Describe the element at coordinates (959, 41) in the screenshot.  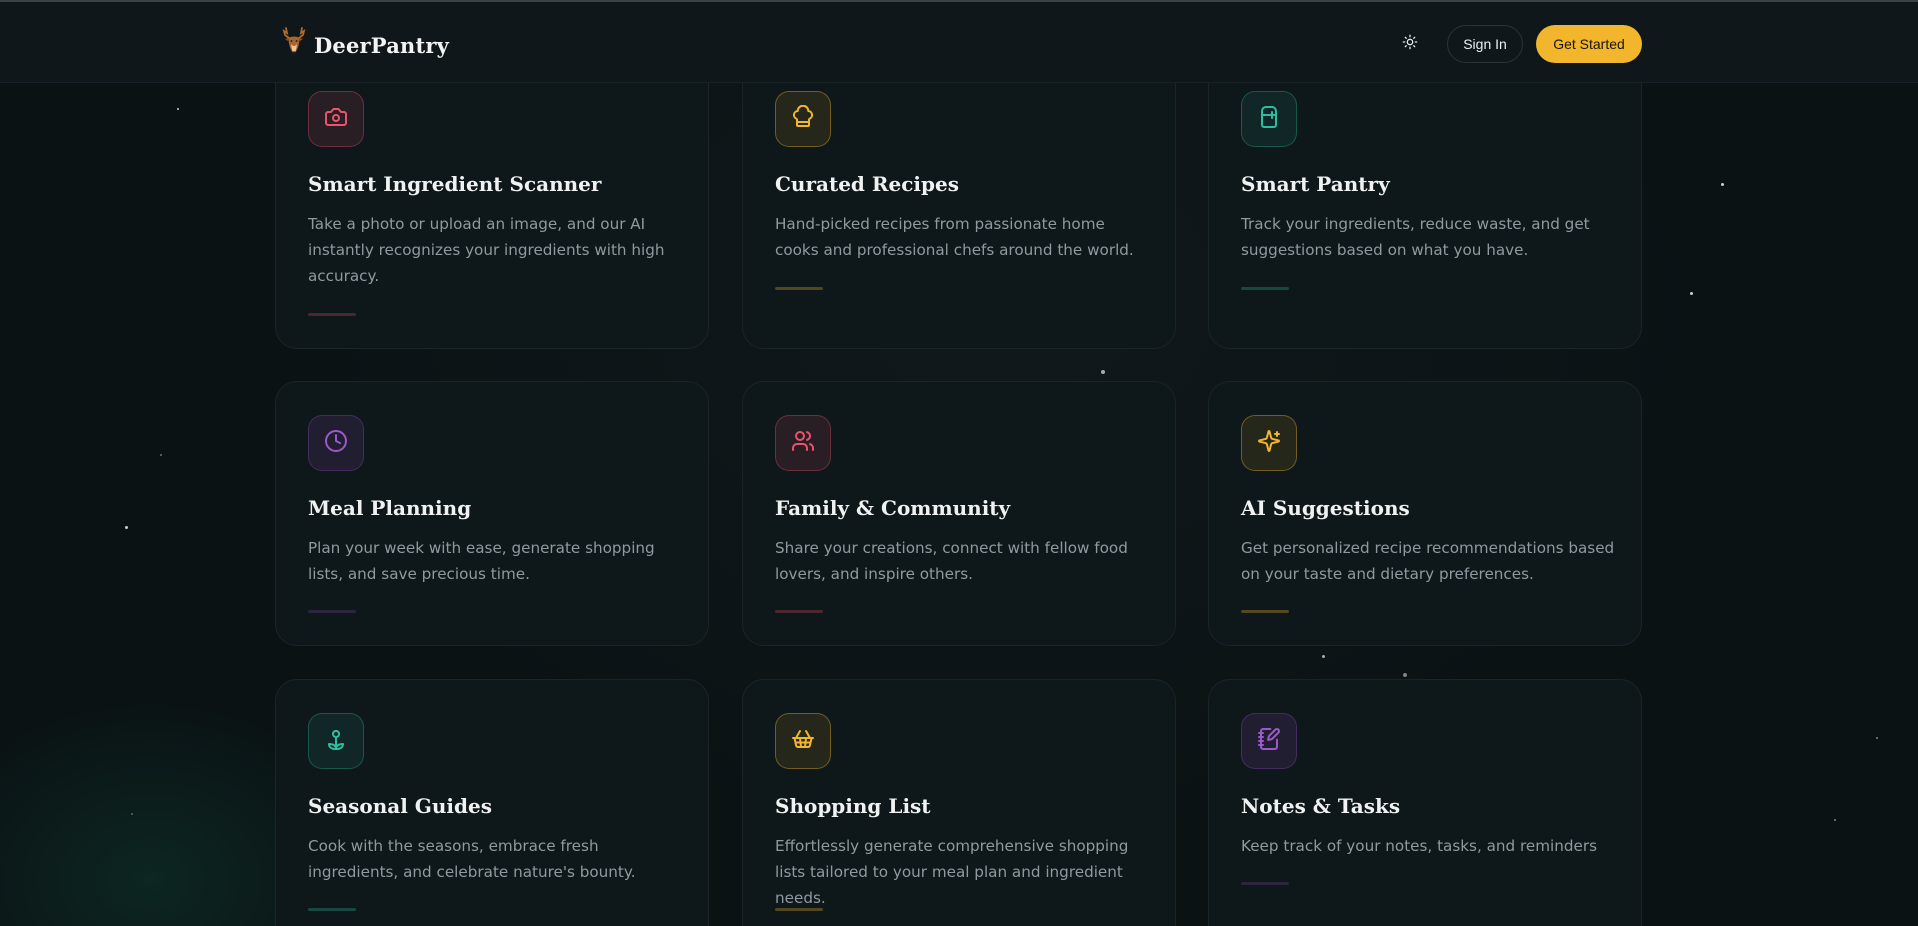
I see `top-navbar: DeerPantry Sign In Get Started` at that location.